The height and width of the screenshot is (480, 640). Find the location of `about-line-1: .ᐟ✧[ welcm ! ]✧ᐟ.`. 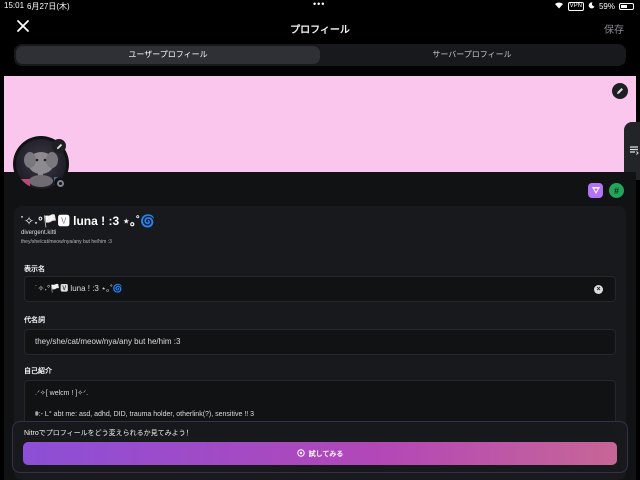

about-line-1: .ᐟ✧[ welcm ! ]✧ᐟ. is located at coordinates (62, 393).